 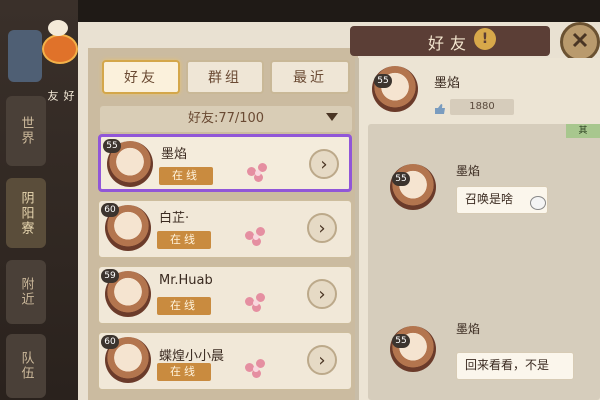 What do you see at coordinates (225, 295) in the screenshot?
I see `friend-card: 59 Mr.Huab 在线 ›` at bounding box center [225, 295].